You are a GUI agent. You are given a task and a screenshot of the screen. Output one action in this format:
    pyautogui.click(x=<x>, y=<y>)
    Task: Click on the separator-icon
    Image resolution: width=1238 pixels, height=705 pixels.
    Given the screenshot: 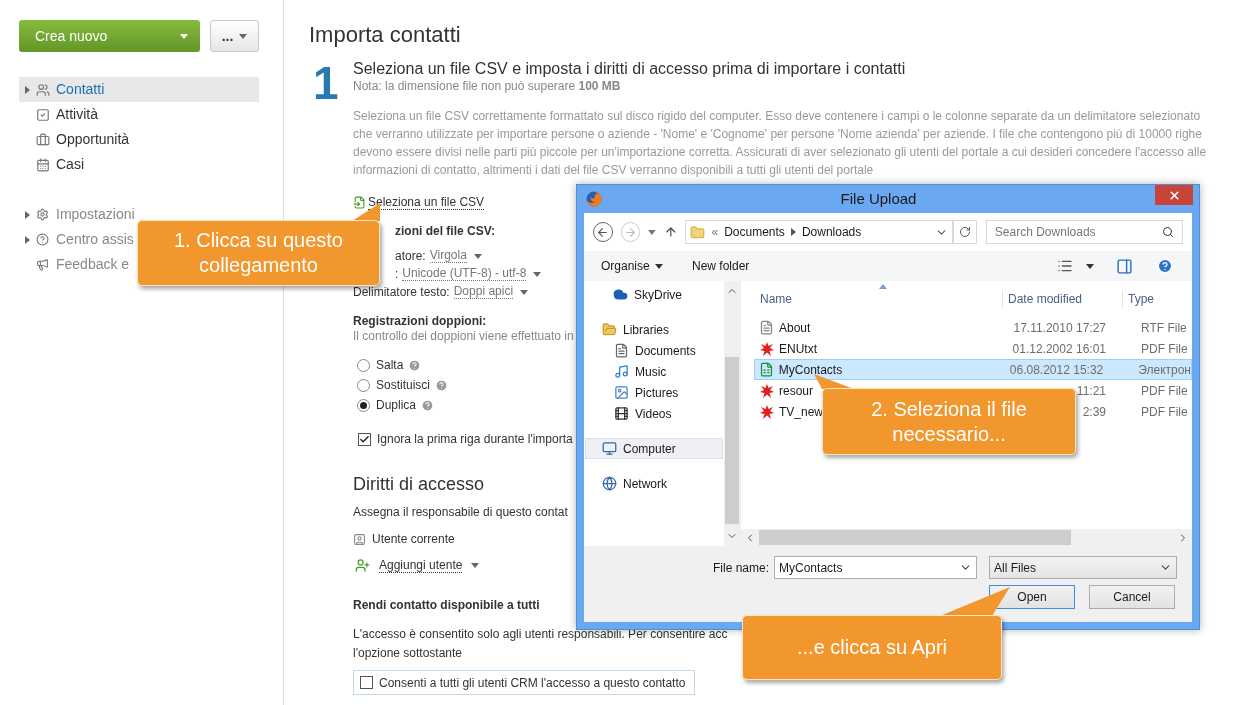 What is the action you would take?
    pyautogui.click(x=793, y=232)
    